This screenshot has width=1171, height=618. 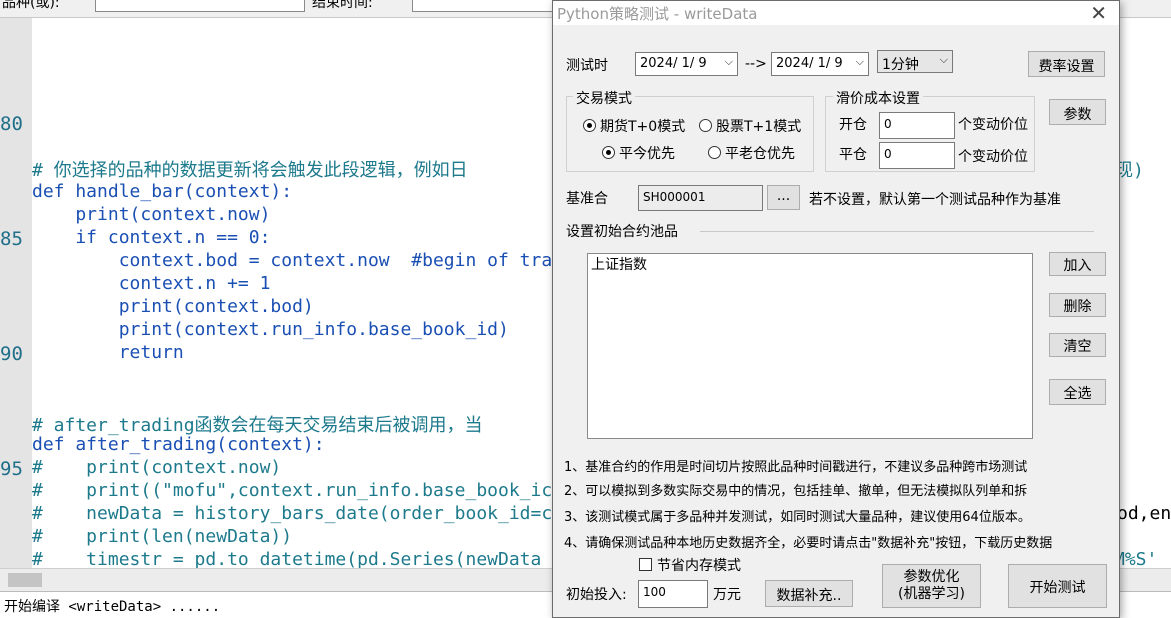 I want to click on code-line: if context.n == 0:, so click(x=151, y=237).